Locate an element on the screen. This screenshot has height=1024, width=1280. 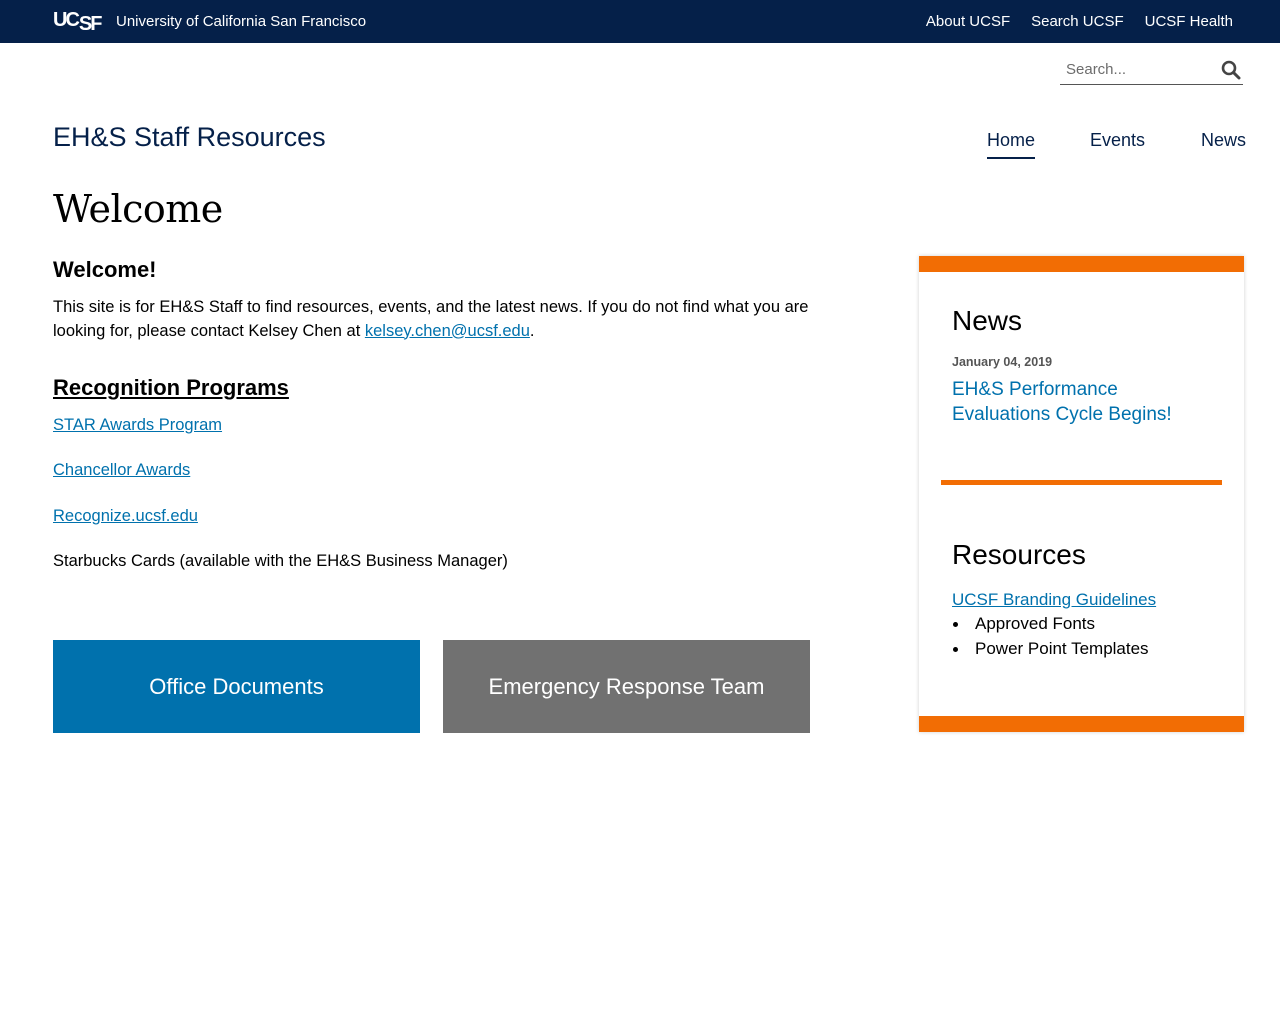
logo-sf: SF is located at coordinates (90, 24).